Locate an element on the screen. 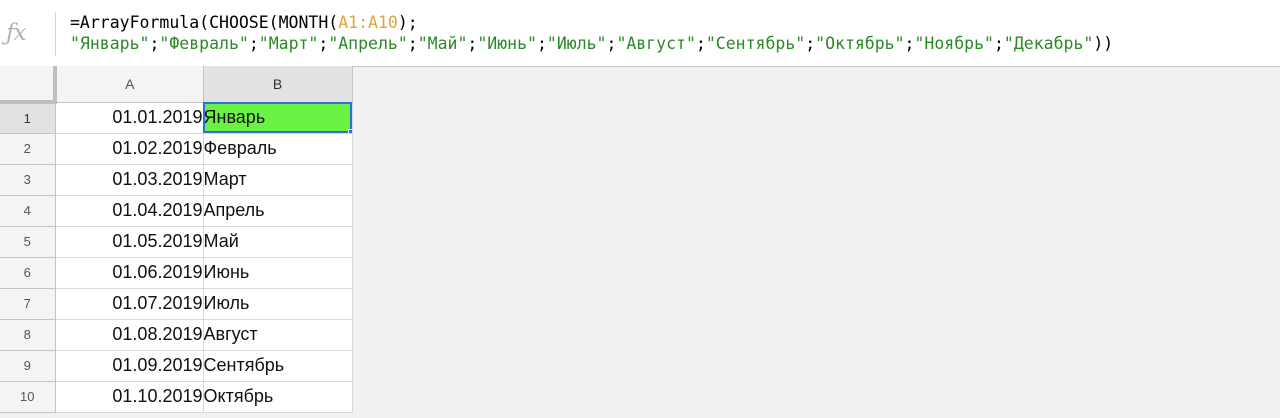 This screenshot has height=418, width=1280. formula-string-arg: "Декабрь" is located at coordinates (1048, 43).